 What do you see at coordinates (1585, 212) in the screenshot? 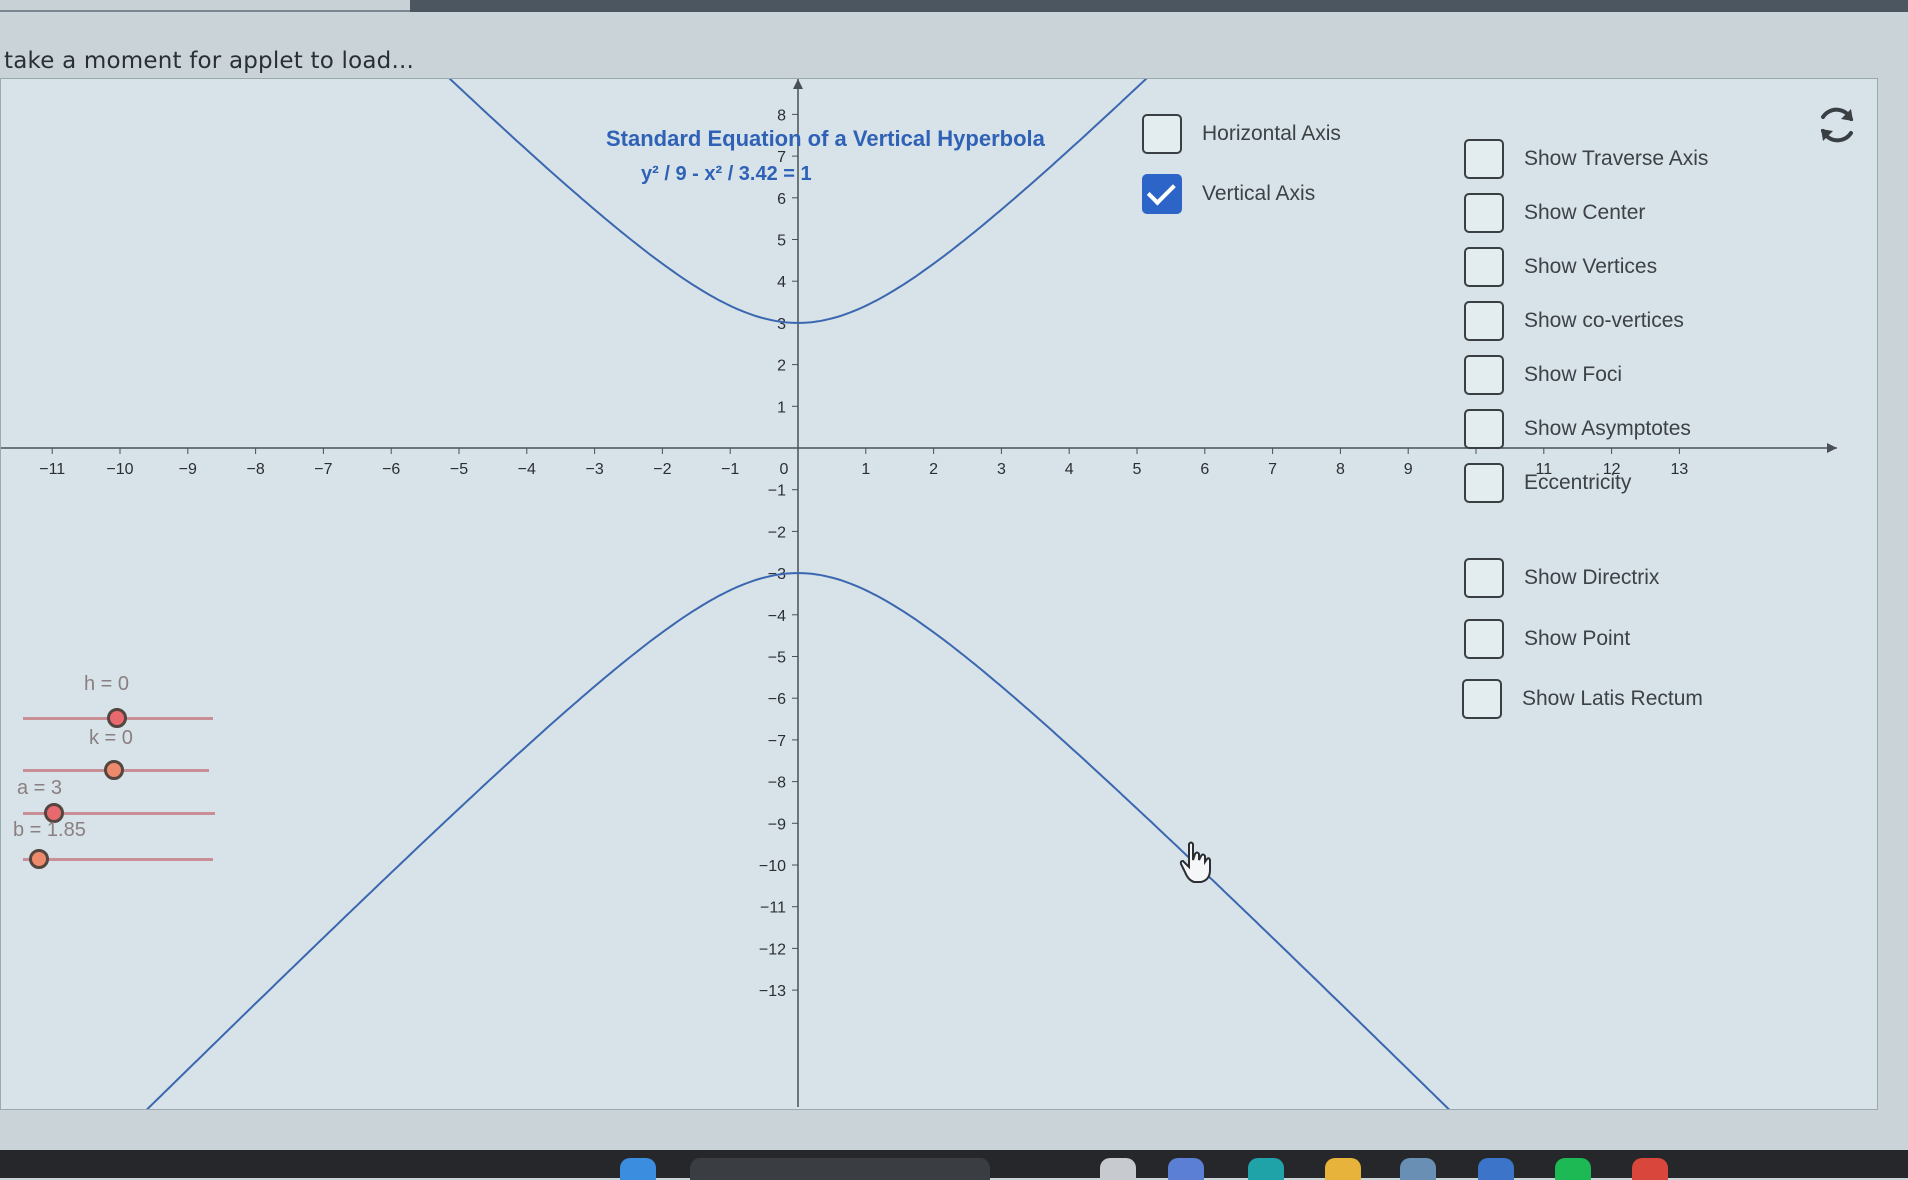
I see `checkbox-label: Show Center` at bounding box center [1585, 212].